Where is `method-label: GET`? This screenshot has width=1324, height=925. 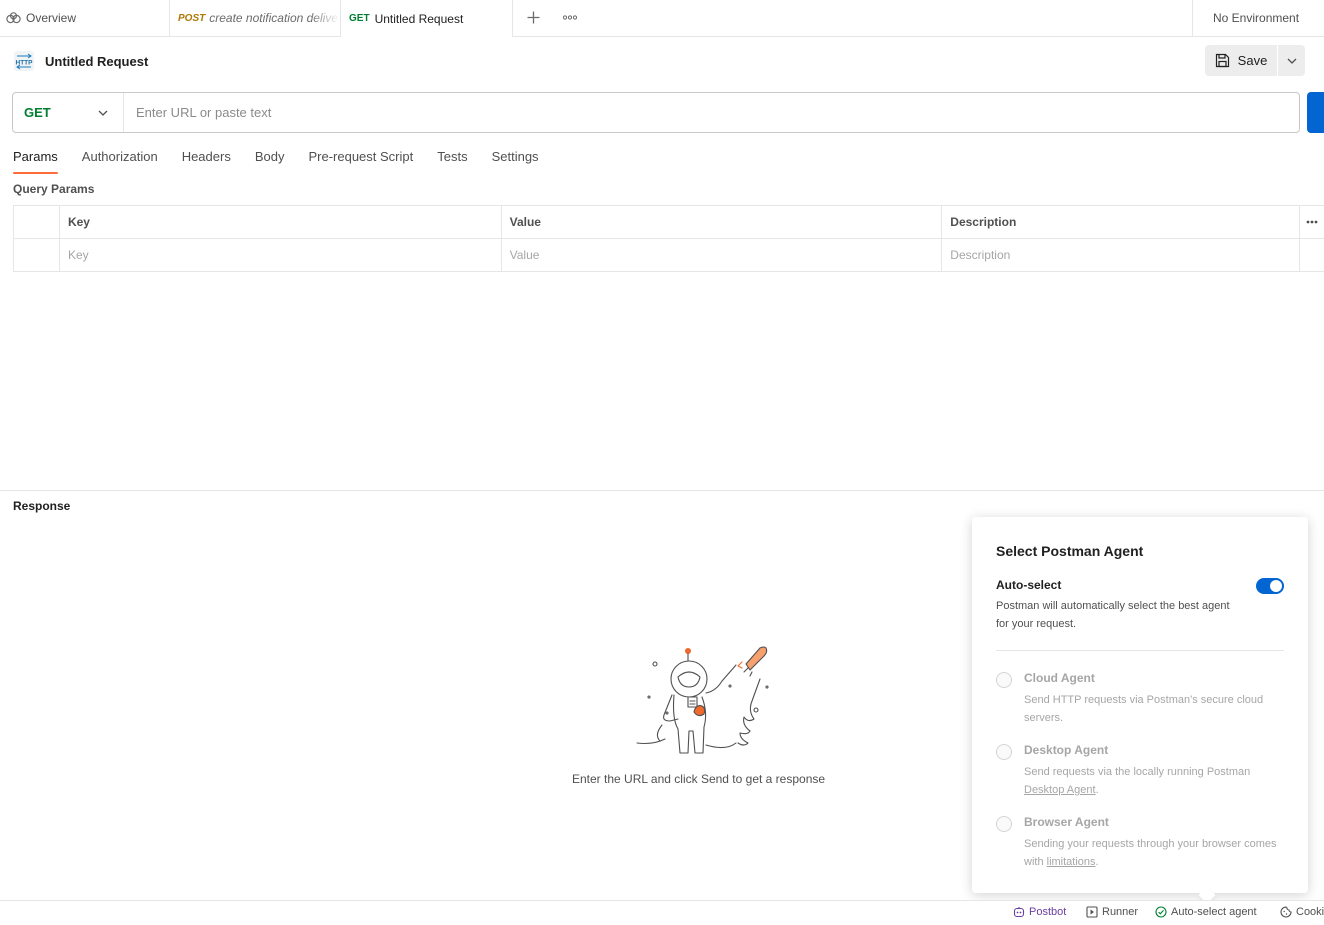 method-label: GET is located at coordinates (37, 112).